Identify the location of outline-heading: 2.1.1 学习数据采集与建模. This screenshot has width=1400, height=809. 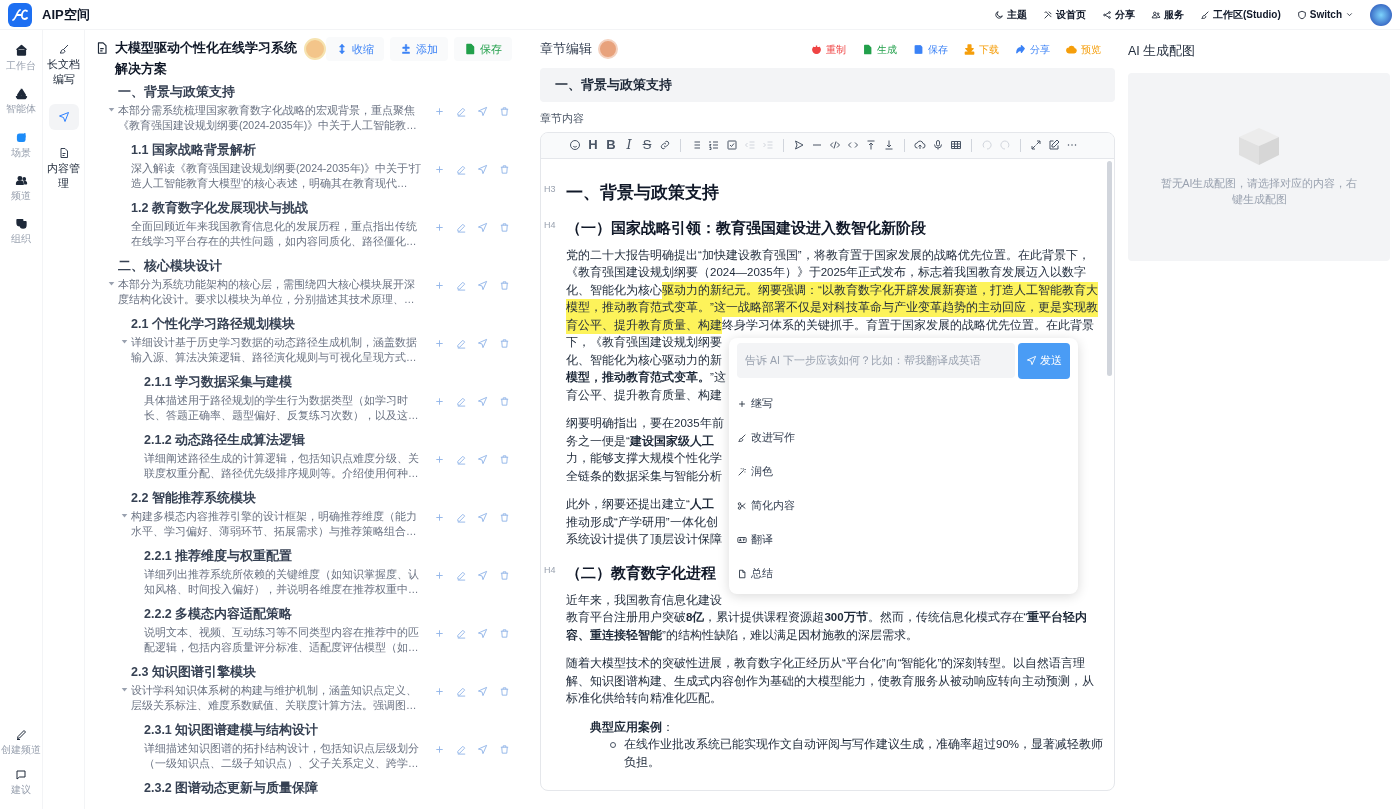
(218, 382).